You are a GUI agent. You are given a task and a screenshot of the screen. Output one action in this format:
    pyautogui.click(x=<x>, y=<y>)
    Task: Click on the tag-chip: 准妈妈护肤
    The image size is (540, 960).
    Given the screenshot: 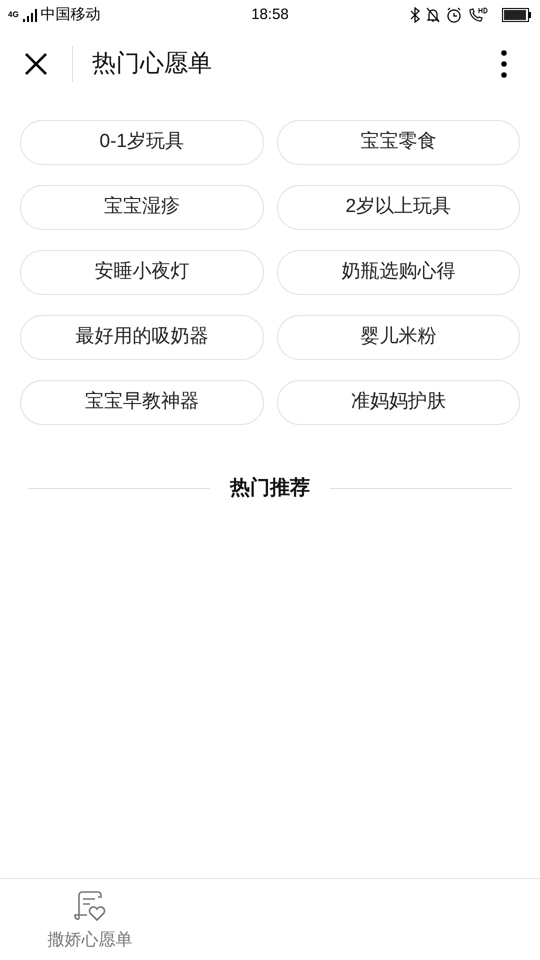 What is the action you would take?
    pyautogui.click(x=398, y=402)
    